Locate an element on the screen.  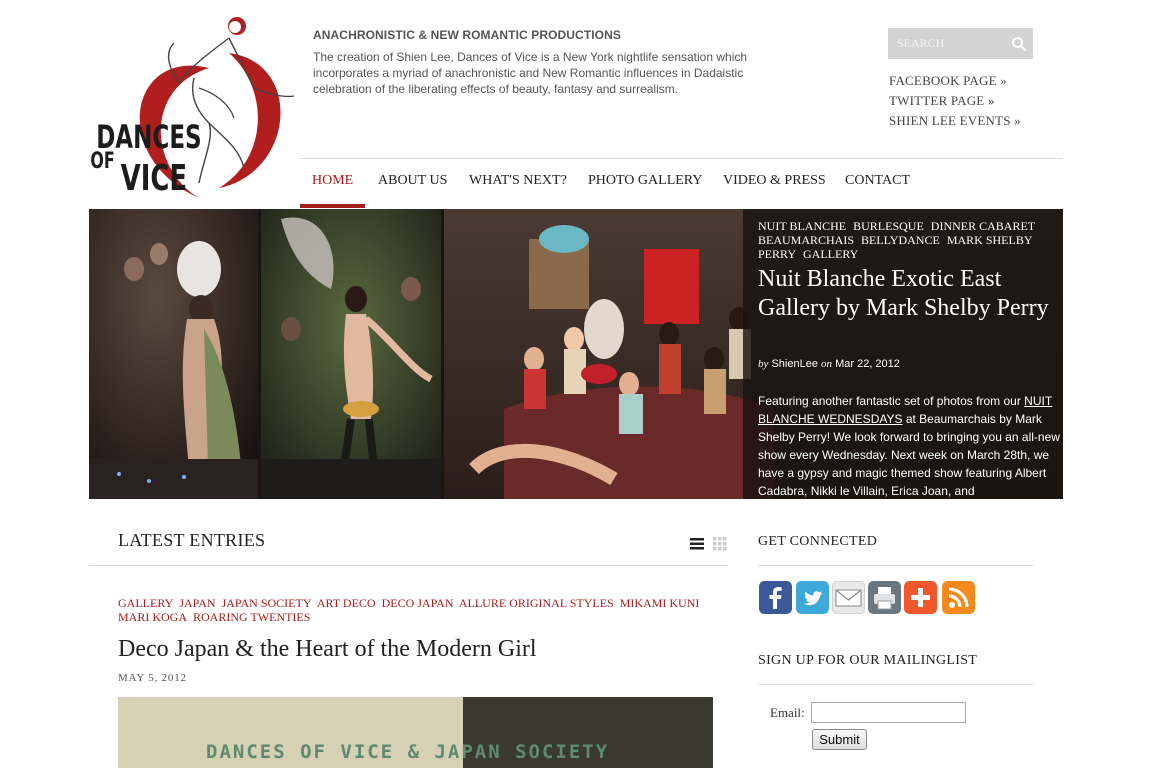
post-thumbnail: DANCES OF VICE & JAPAN SOCIETY is located at coordinates (415, 732).